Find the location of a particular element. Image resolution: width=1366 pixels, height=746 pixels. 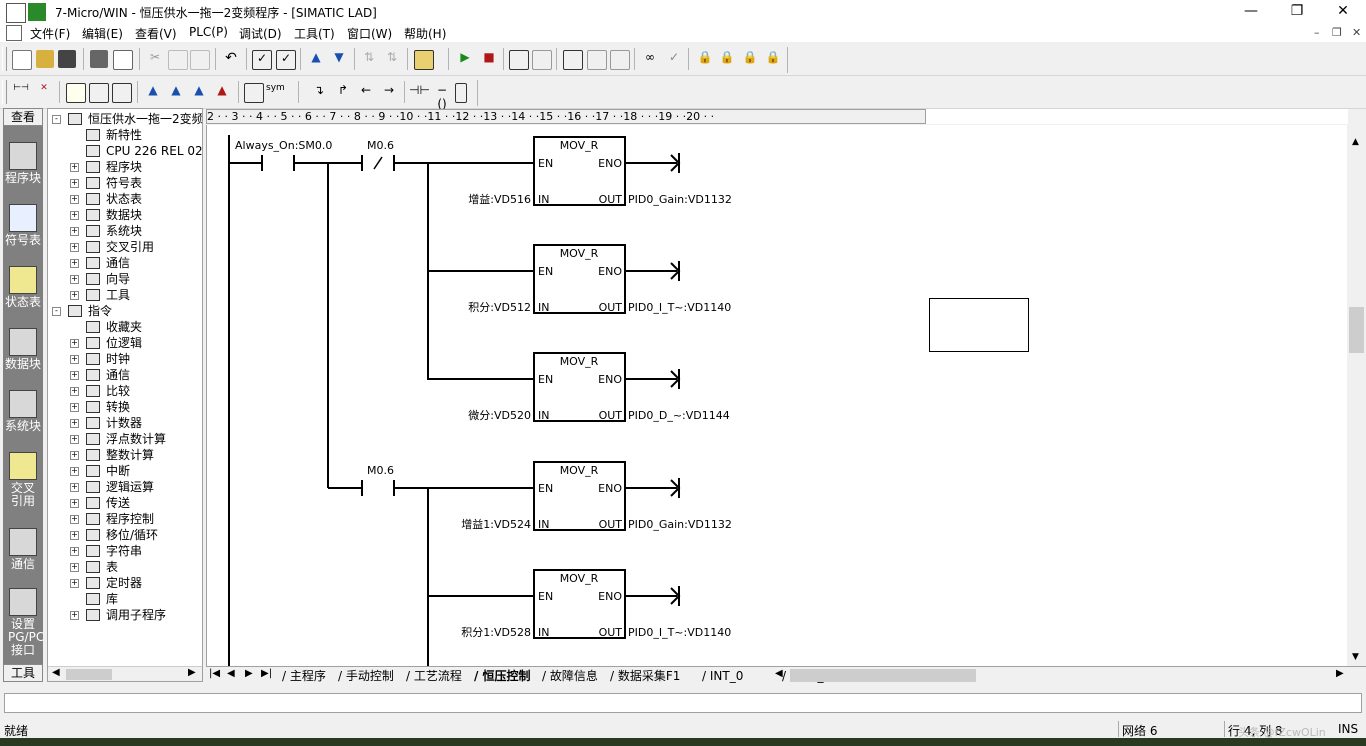

sort-descending-icon: ⇅ is located at coordinates (392, 59).